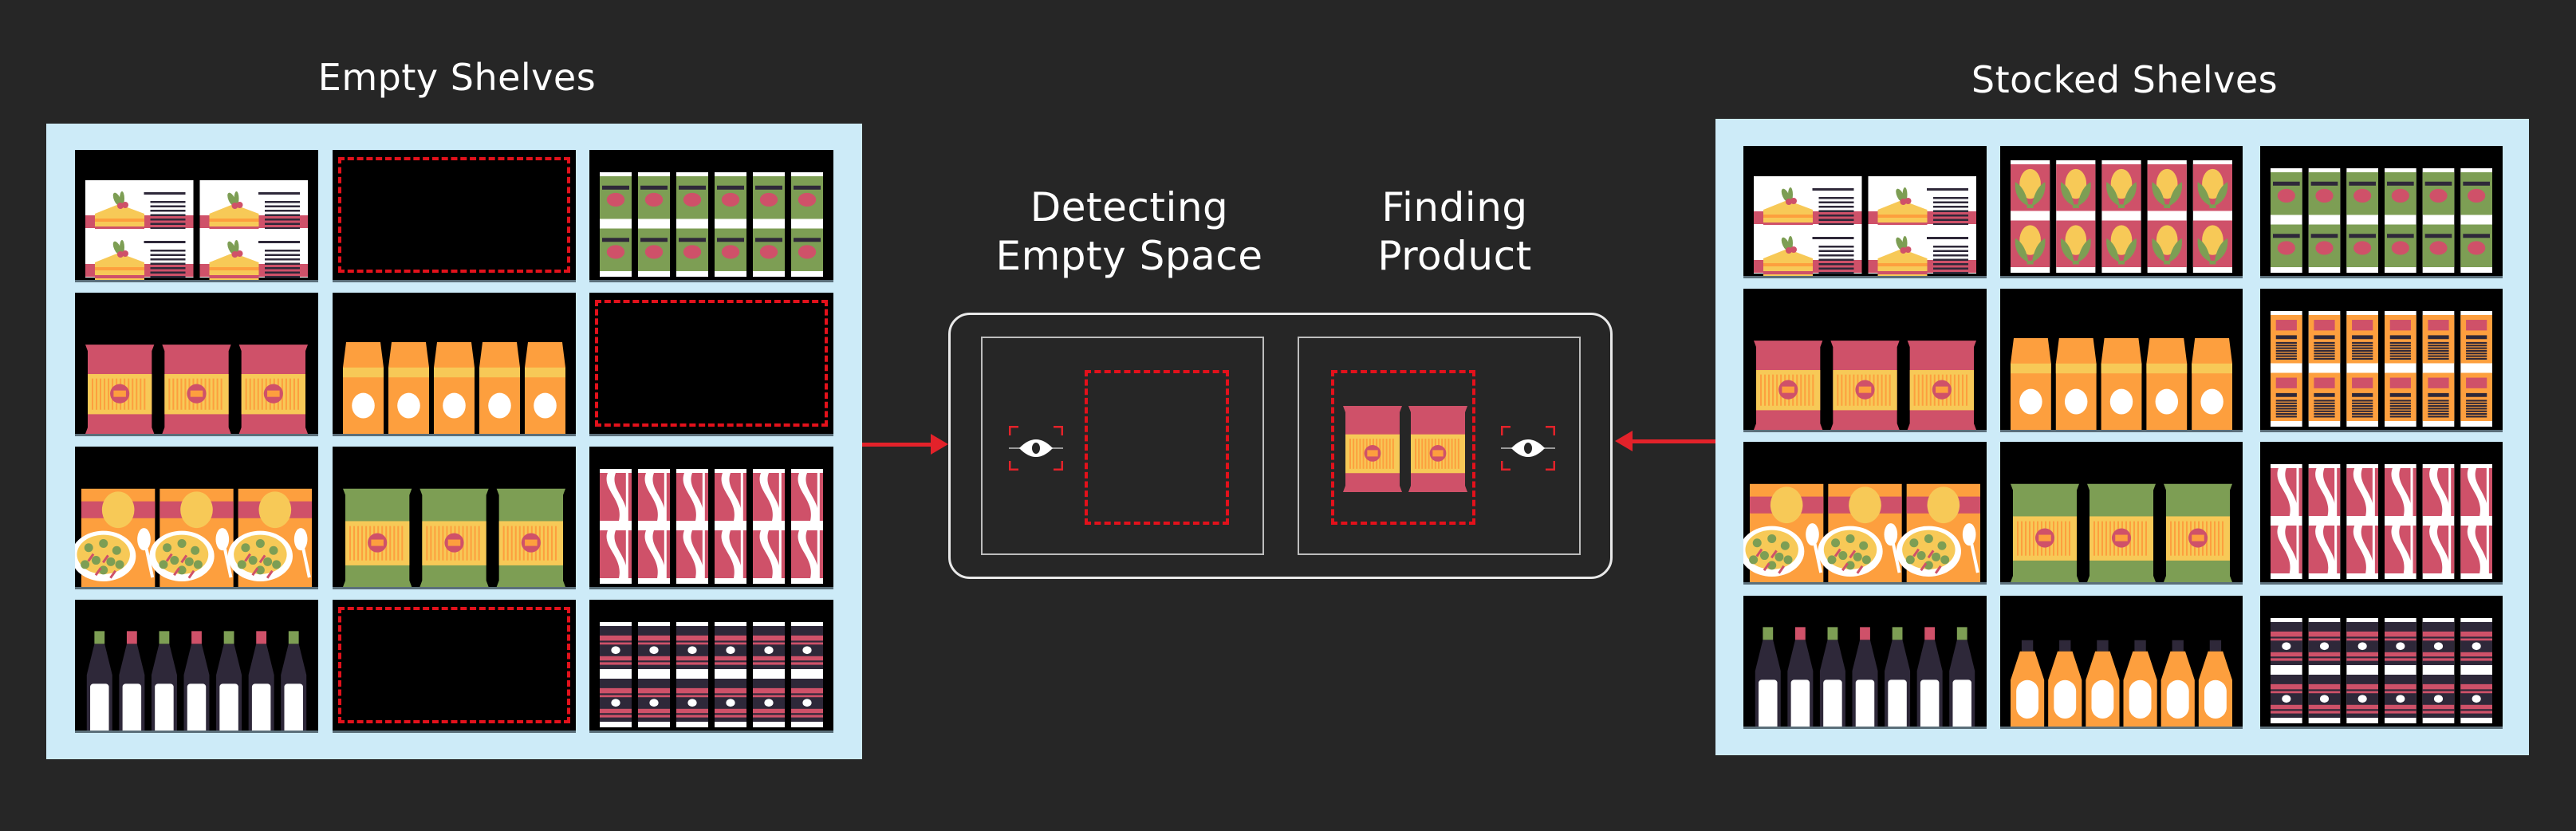  What do you see at coordinates (2121, 662) in the screenshot?
I see `shelf-slot-juice-bottles` at bounding box center [2121, 662].